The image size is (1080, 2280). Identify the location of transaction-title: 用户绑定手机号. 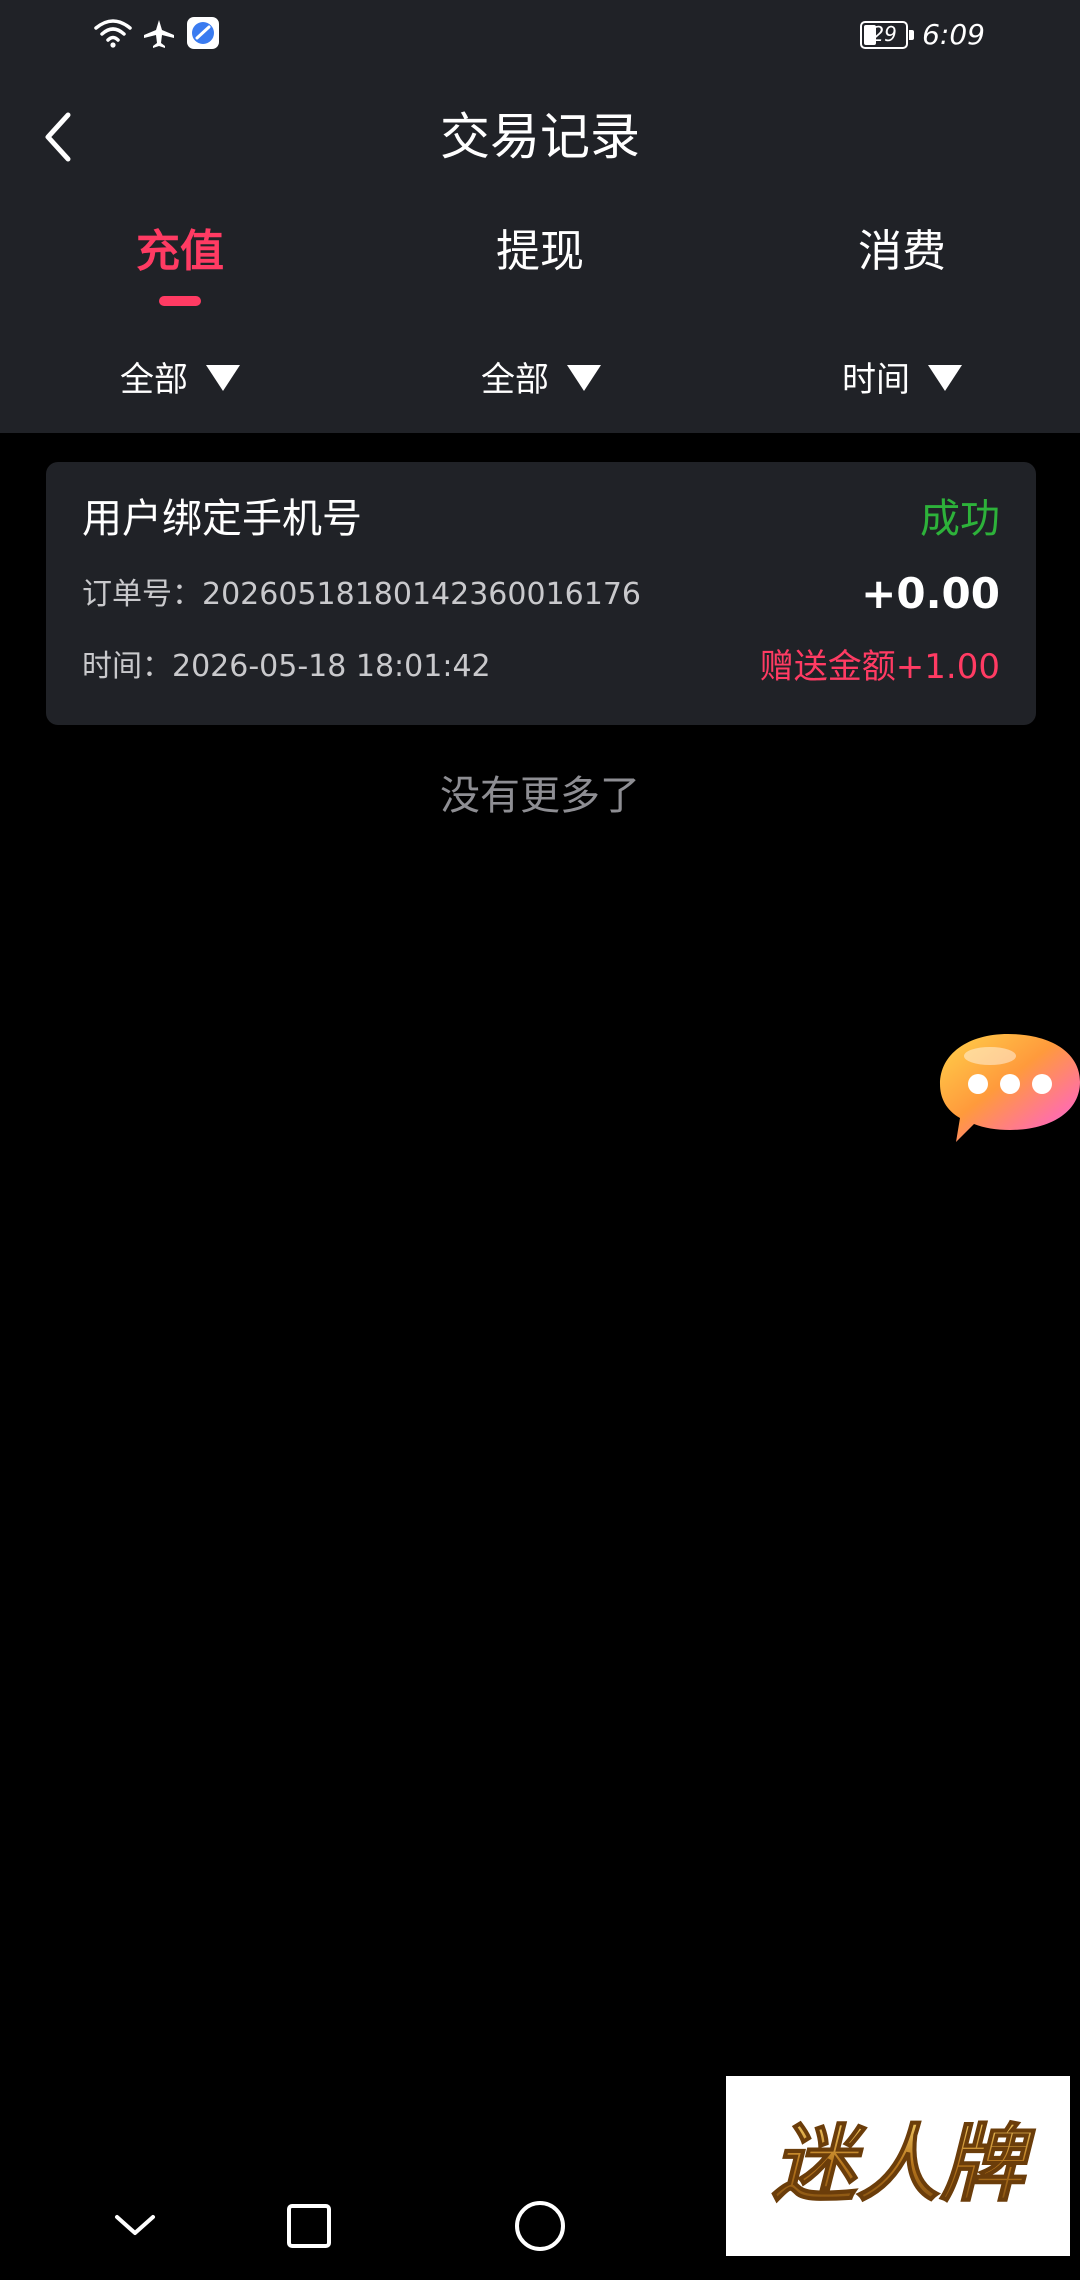
(222, 519).